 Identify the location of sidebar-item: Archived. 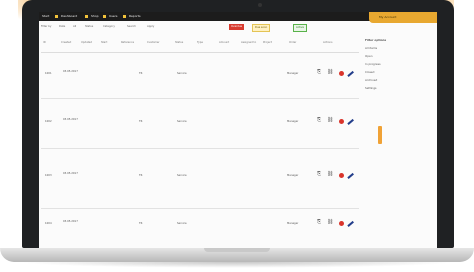
(371, 80).